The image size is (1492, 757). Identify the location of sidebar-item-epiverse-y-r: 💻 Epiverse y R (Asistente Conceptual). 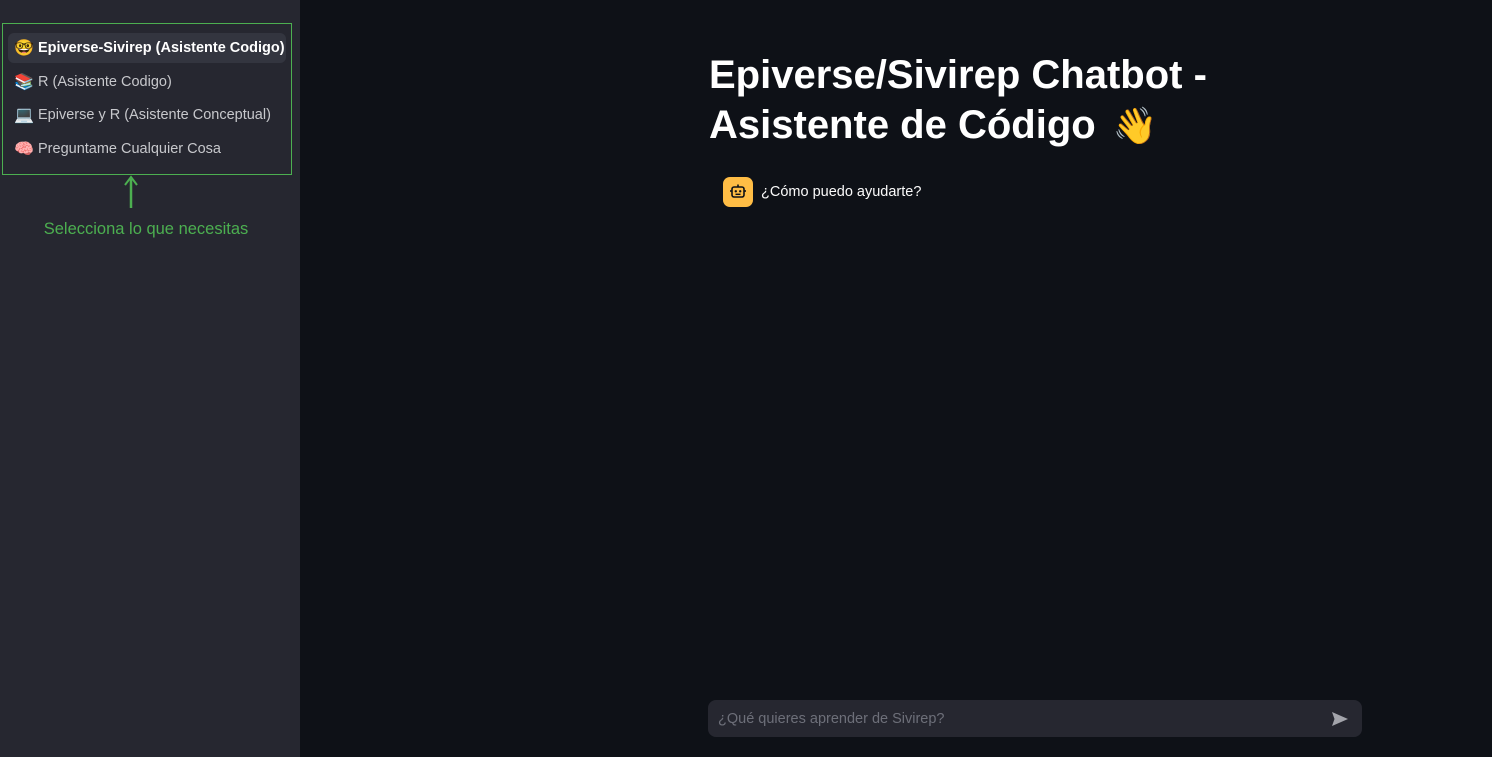
(147, 115).